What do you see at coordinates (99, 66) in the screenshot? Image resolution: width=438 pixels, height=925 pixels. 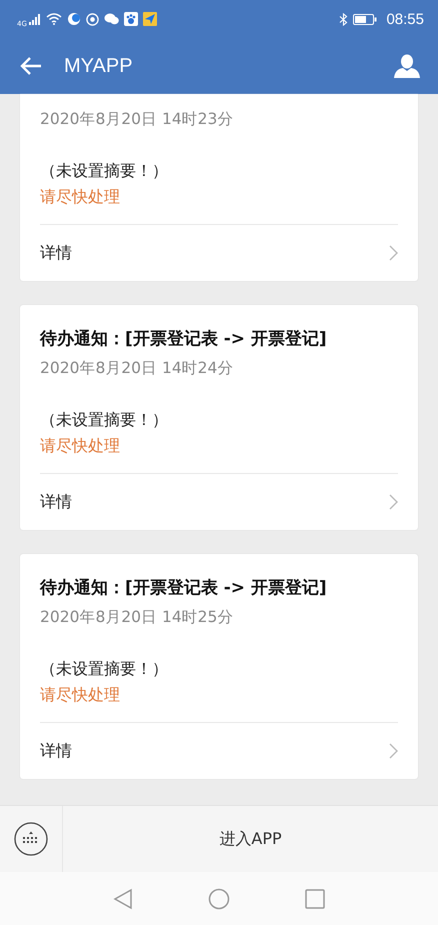 I see `app-title: MYAPP` at bounding box center [99, 66].